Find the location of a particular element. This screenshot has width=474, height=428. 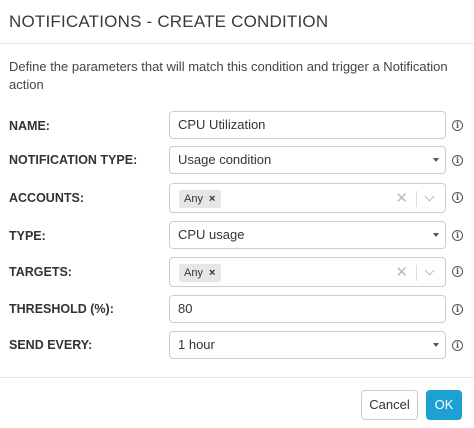

send-every-select: 1 hour is located at coordinates (307, 345).